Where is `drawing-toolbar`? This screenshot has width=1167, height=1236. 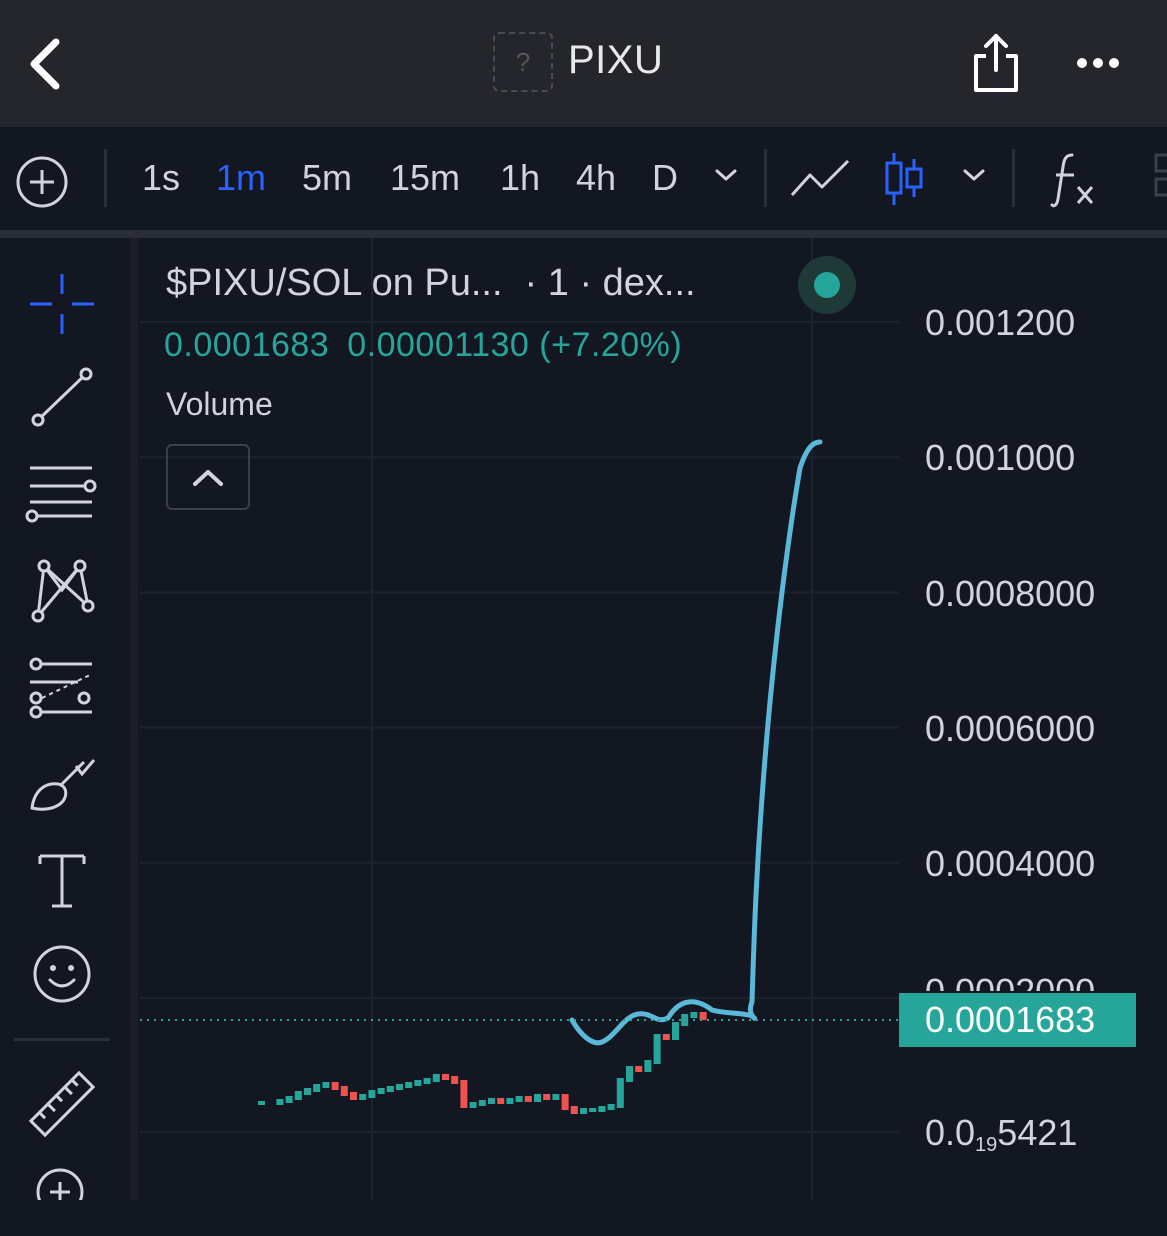
drawing-toolbar is located at coordinates (69, 719).